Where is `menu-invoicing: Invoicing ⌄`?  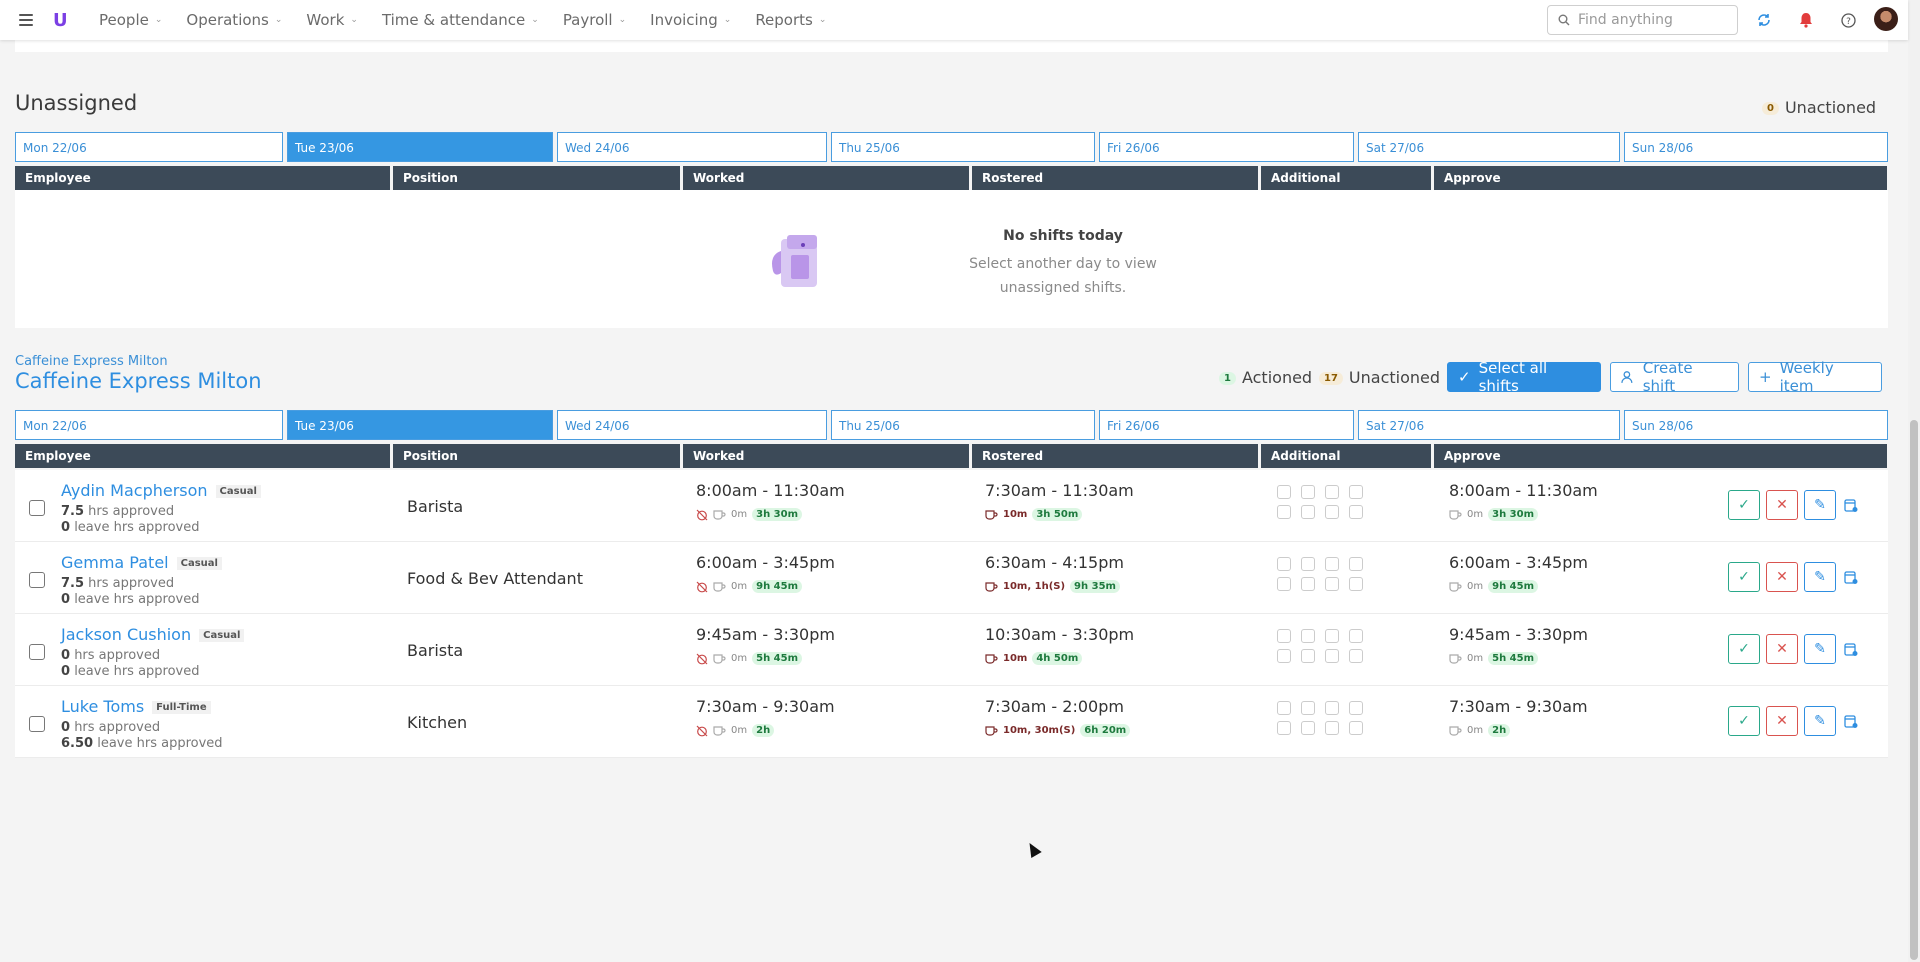
menu-invoicing: Invoicing ⌄ is located at coordinates (690, 20).